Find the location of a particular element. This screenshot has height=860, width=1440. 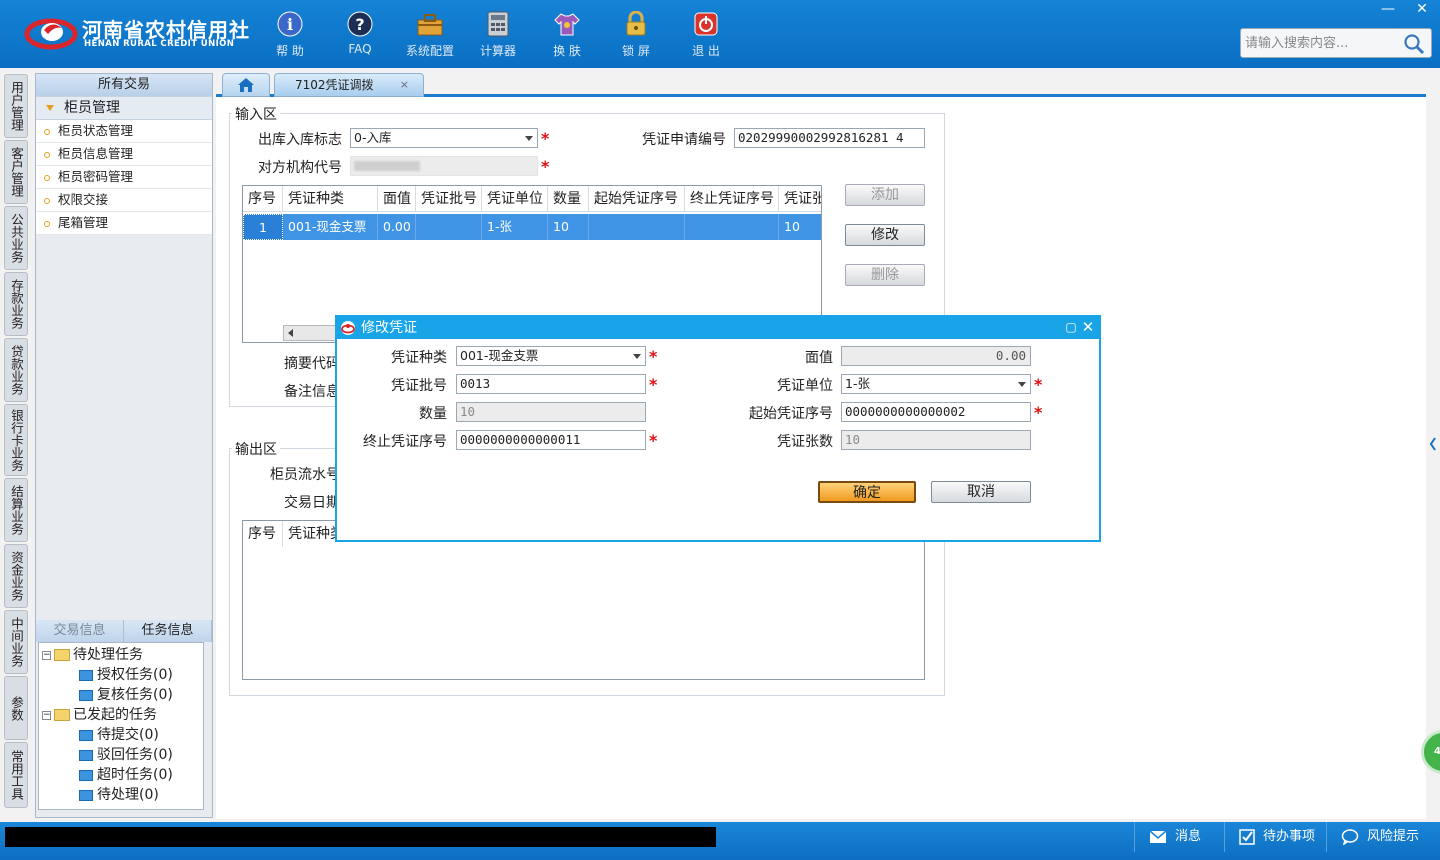

task-icon is located at coordinates (86, 675).